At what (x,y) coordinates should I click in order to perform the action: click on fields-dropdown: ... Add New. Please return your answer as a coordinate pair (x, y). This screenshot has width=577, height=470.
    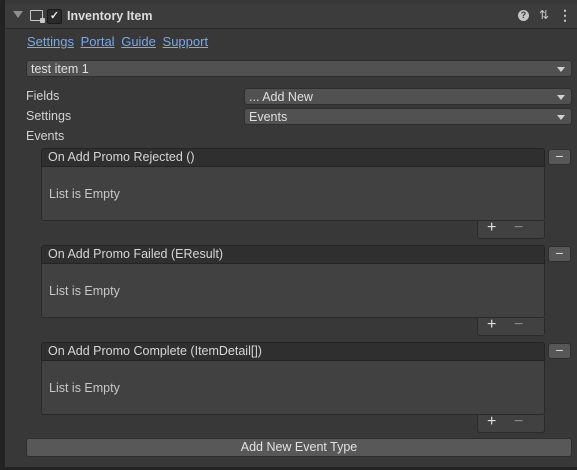
    Looking at the image, I should click on (408, 96).